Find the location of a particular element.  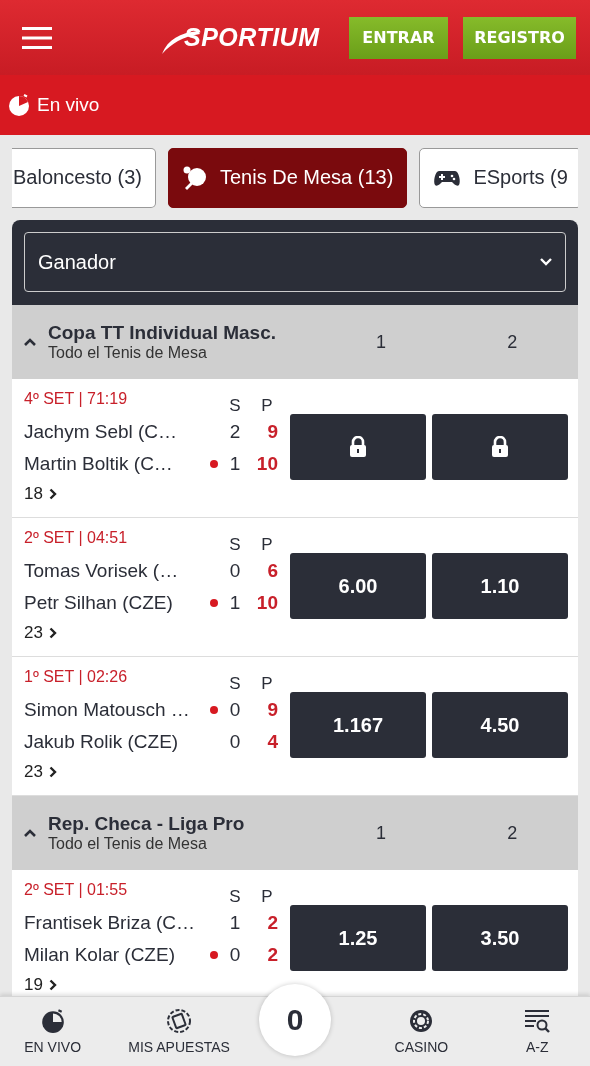

odds-button: 1.10 is located at coordinates (500, 586).